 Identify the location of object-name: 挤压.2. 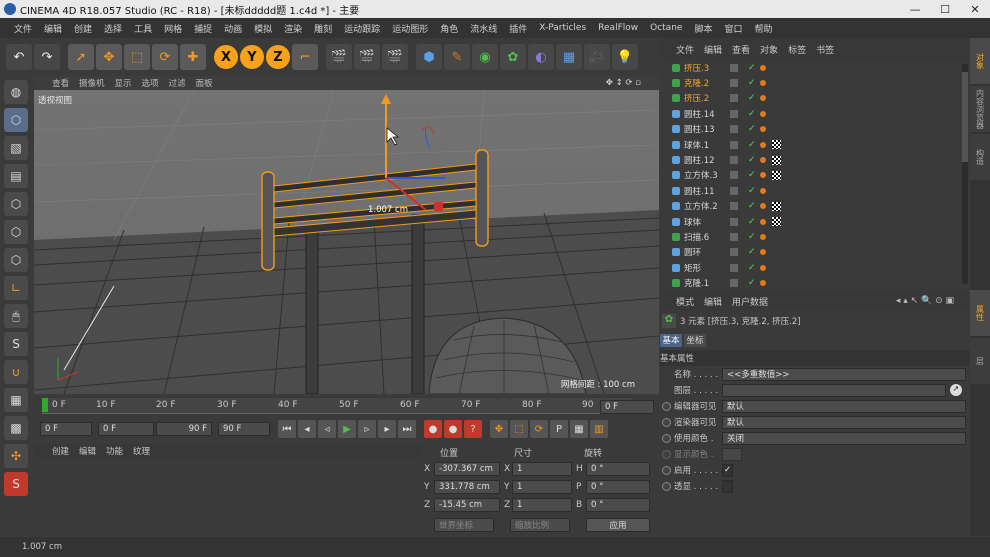
(696, 98).